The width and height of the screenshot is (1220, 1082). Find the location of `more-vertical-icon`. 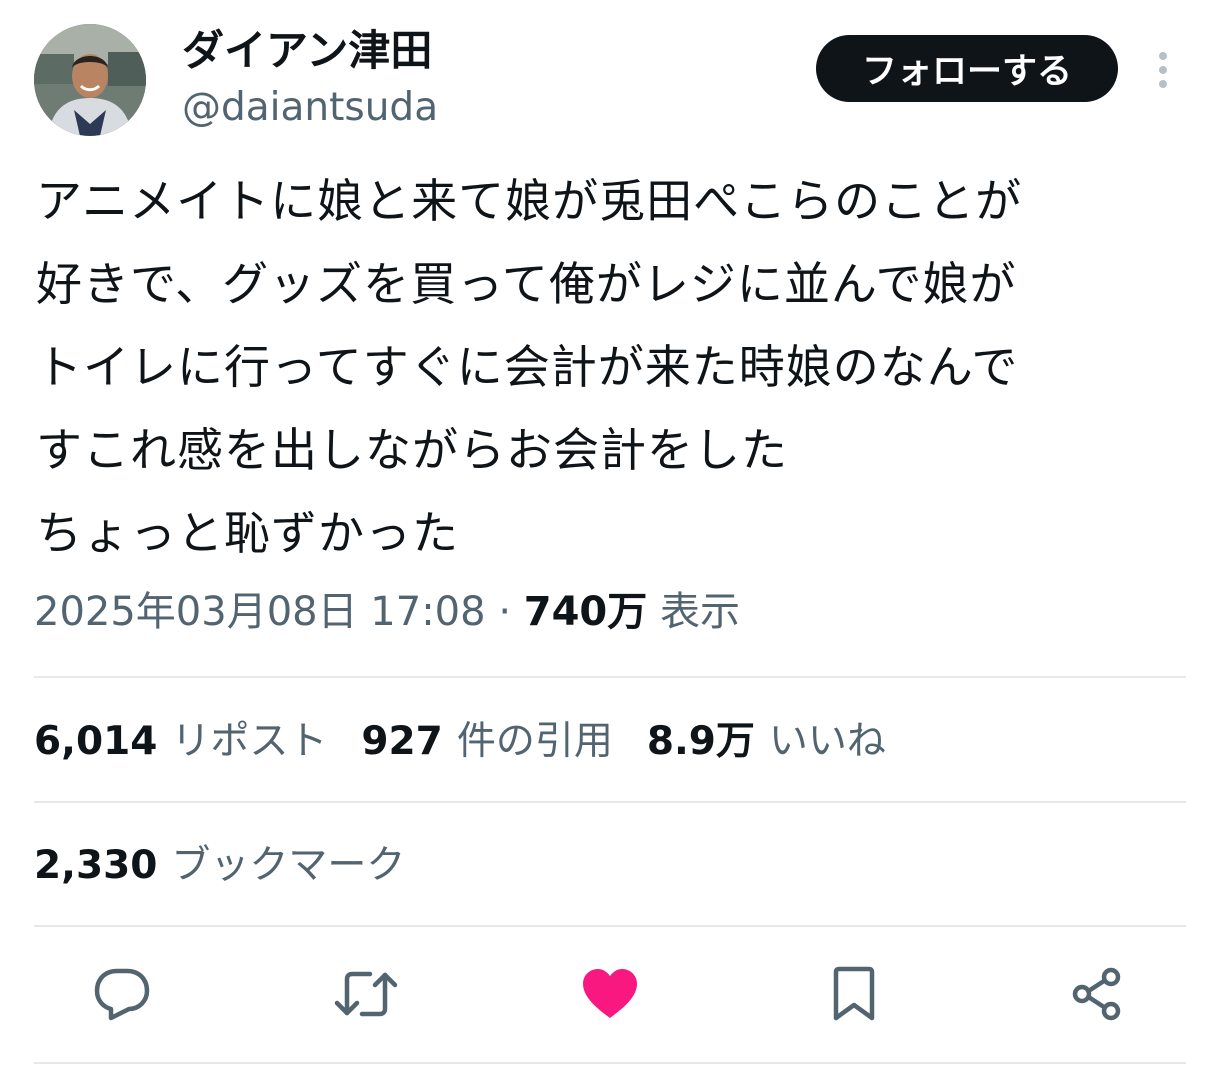

more-vertical-icon is located at coordinates (1163, 70).